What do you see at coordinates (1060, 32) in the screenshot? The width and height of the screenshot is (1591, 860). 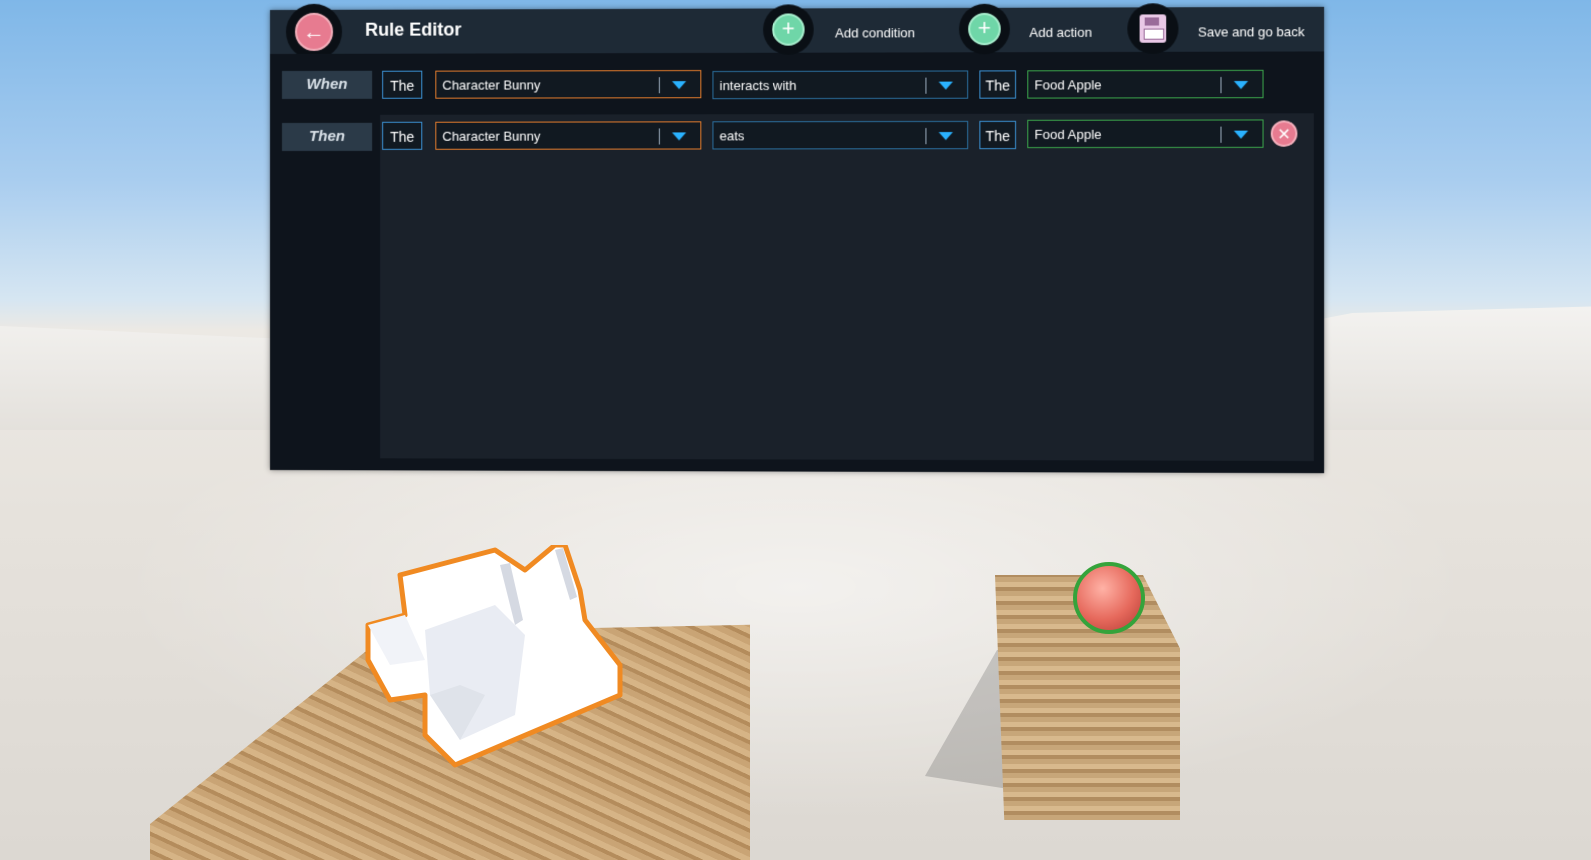 I see `add-action-label: Add action` at bounding box center [1060, 32].